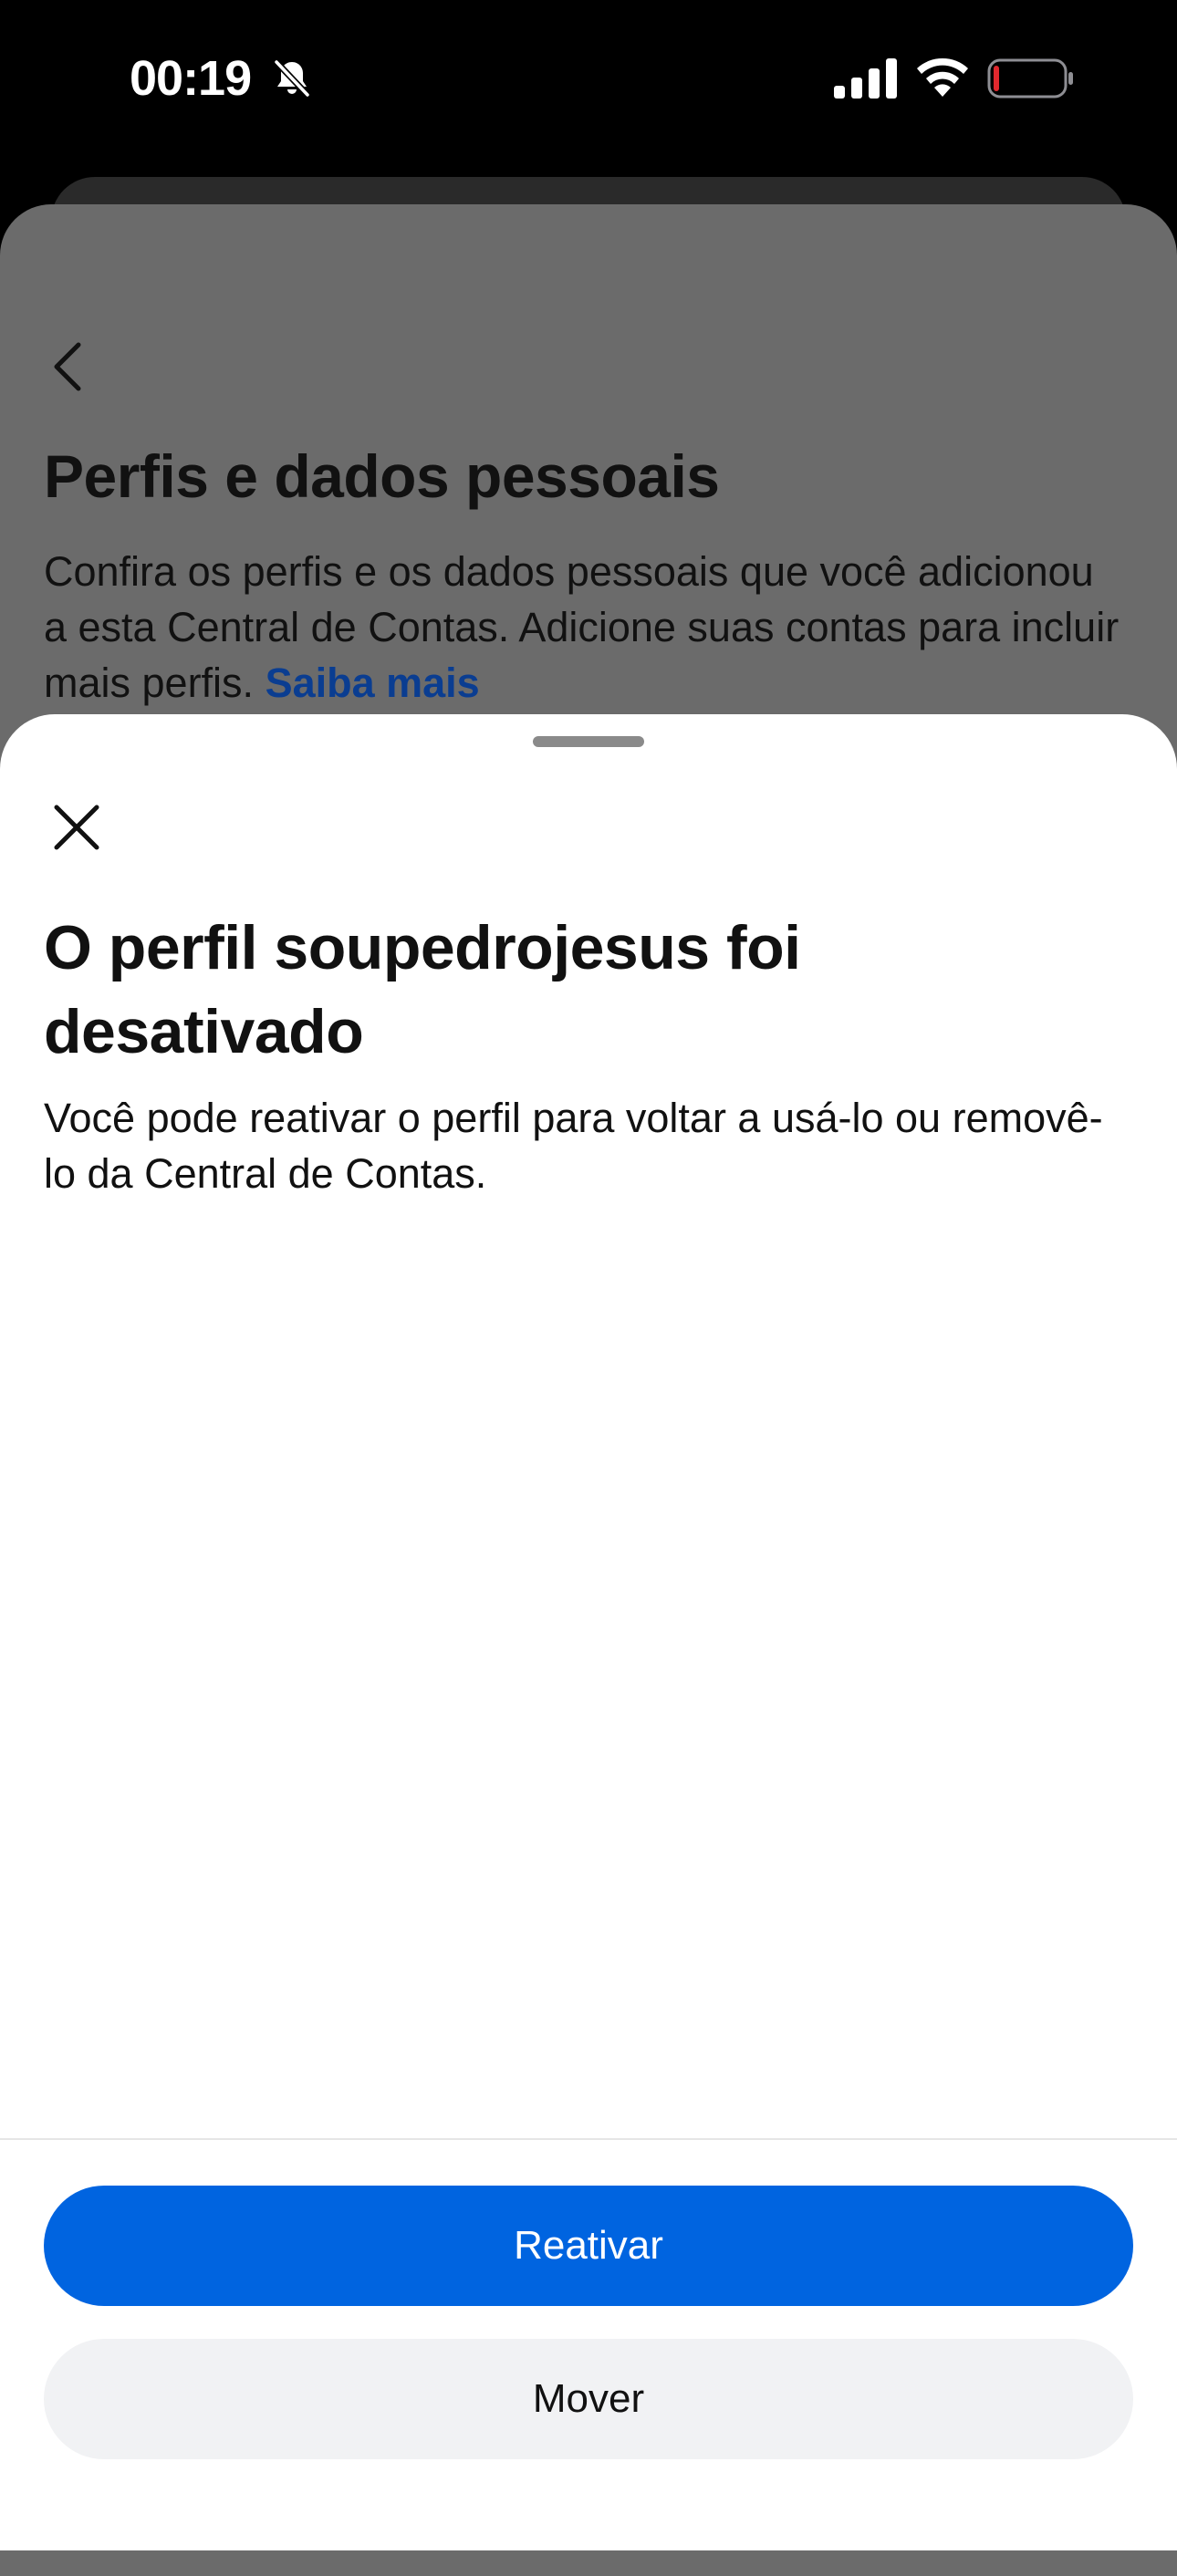 This screenshot has height=2576, width=1177. I want to click on wifi-icon, so click(942, 77).